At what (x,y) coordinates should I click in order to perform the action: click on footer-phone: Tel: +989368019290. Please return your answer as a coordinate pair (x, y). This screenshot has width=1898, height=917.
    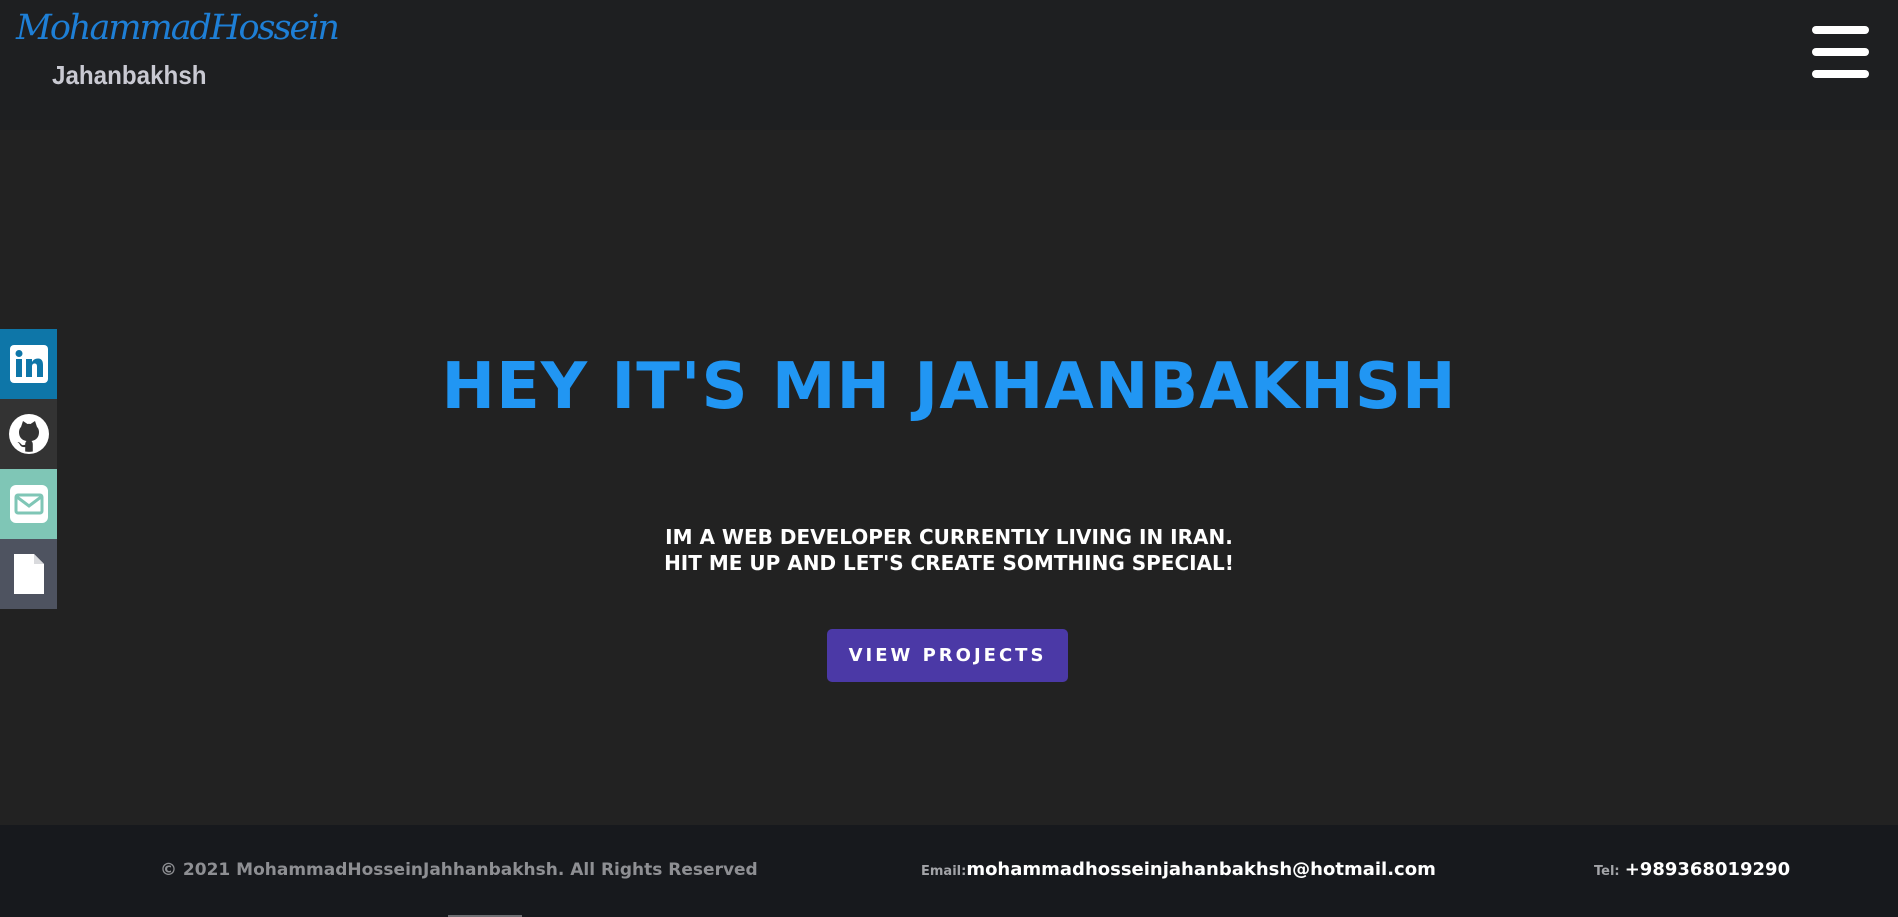
    Looking at the image, I should click on (1692, 869).